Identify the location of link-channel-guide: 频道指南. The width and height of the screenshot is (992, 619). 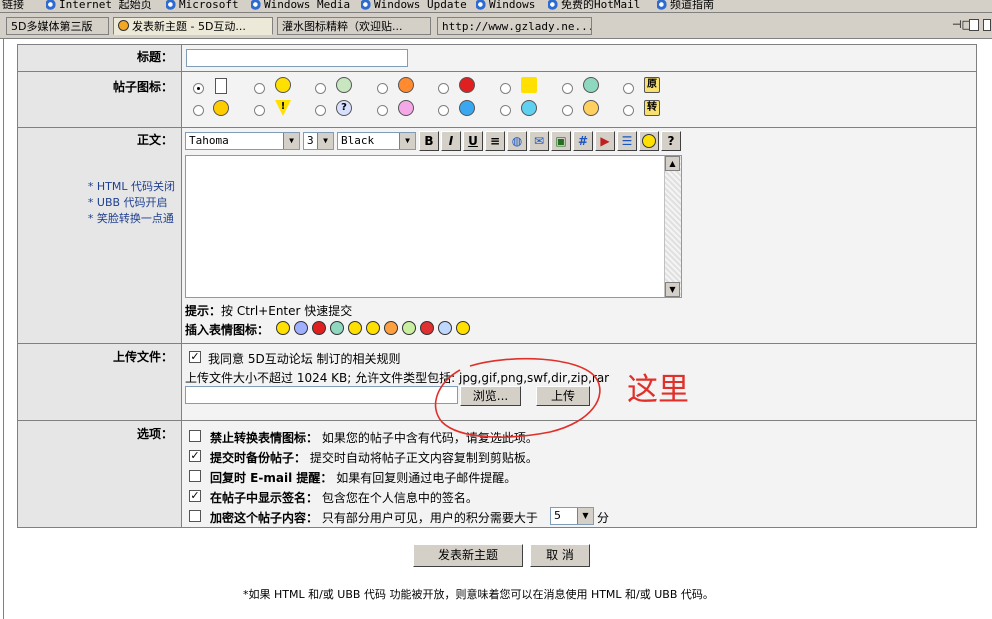
(685, 5).